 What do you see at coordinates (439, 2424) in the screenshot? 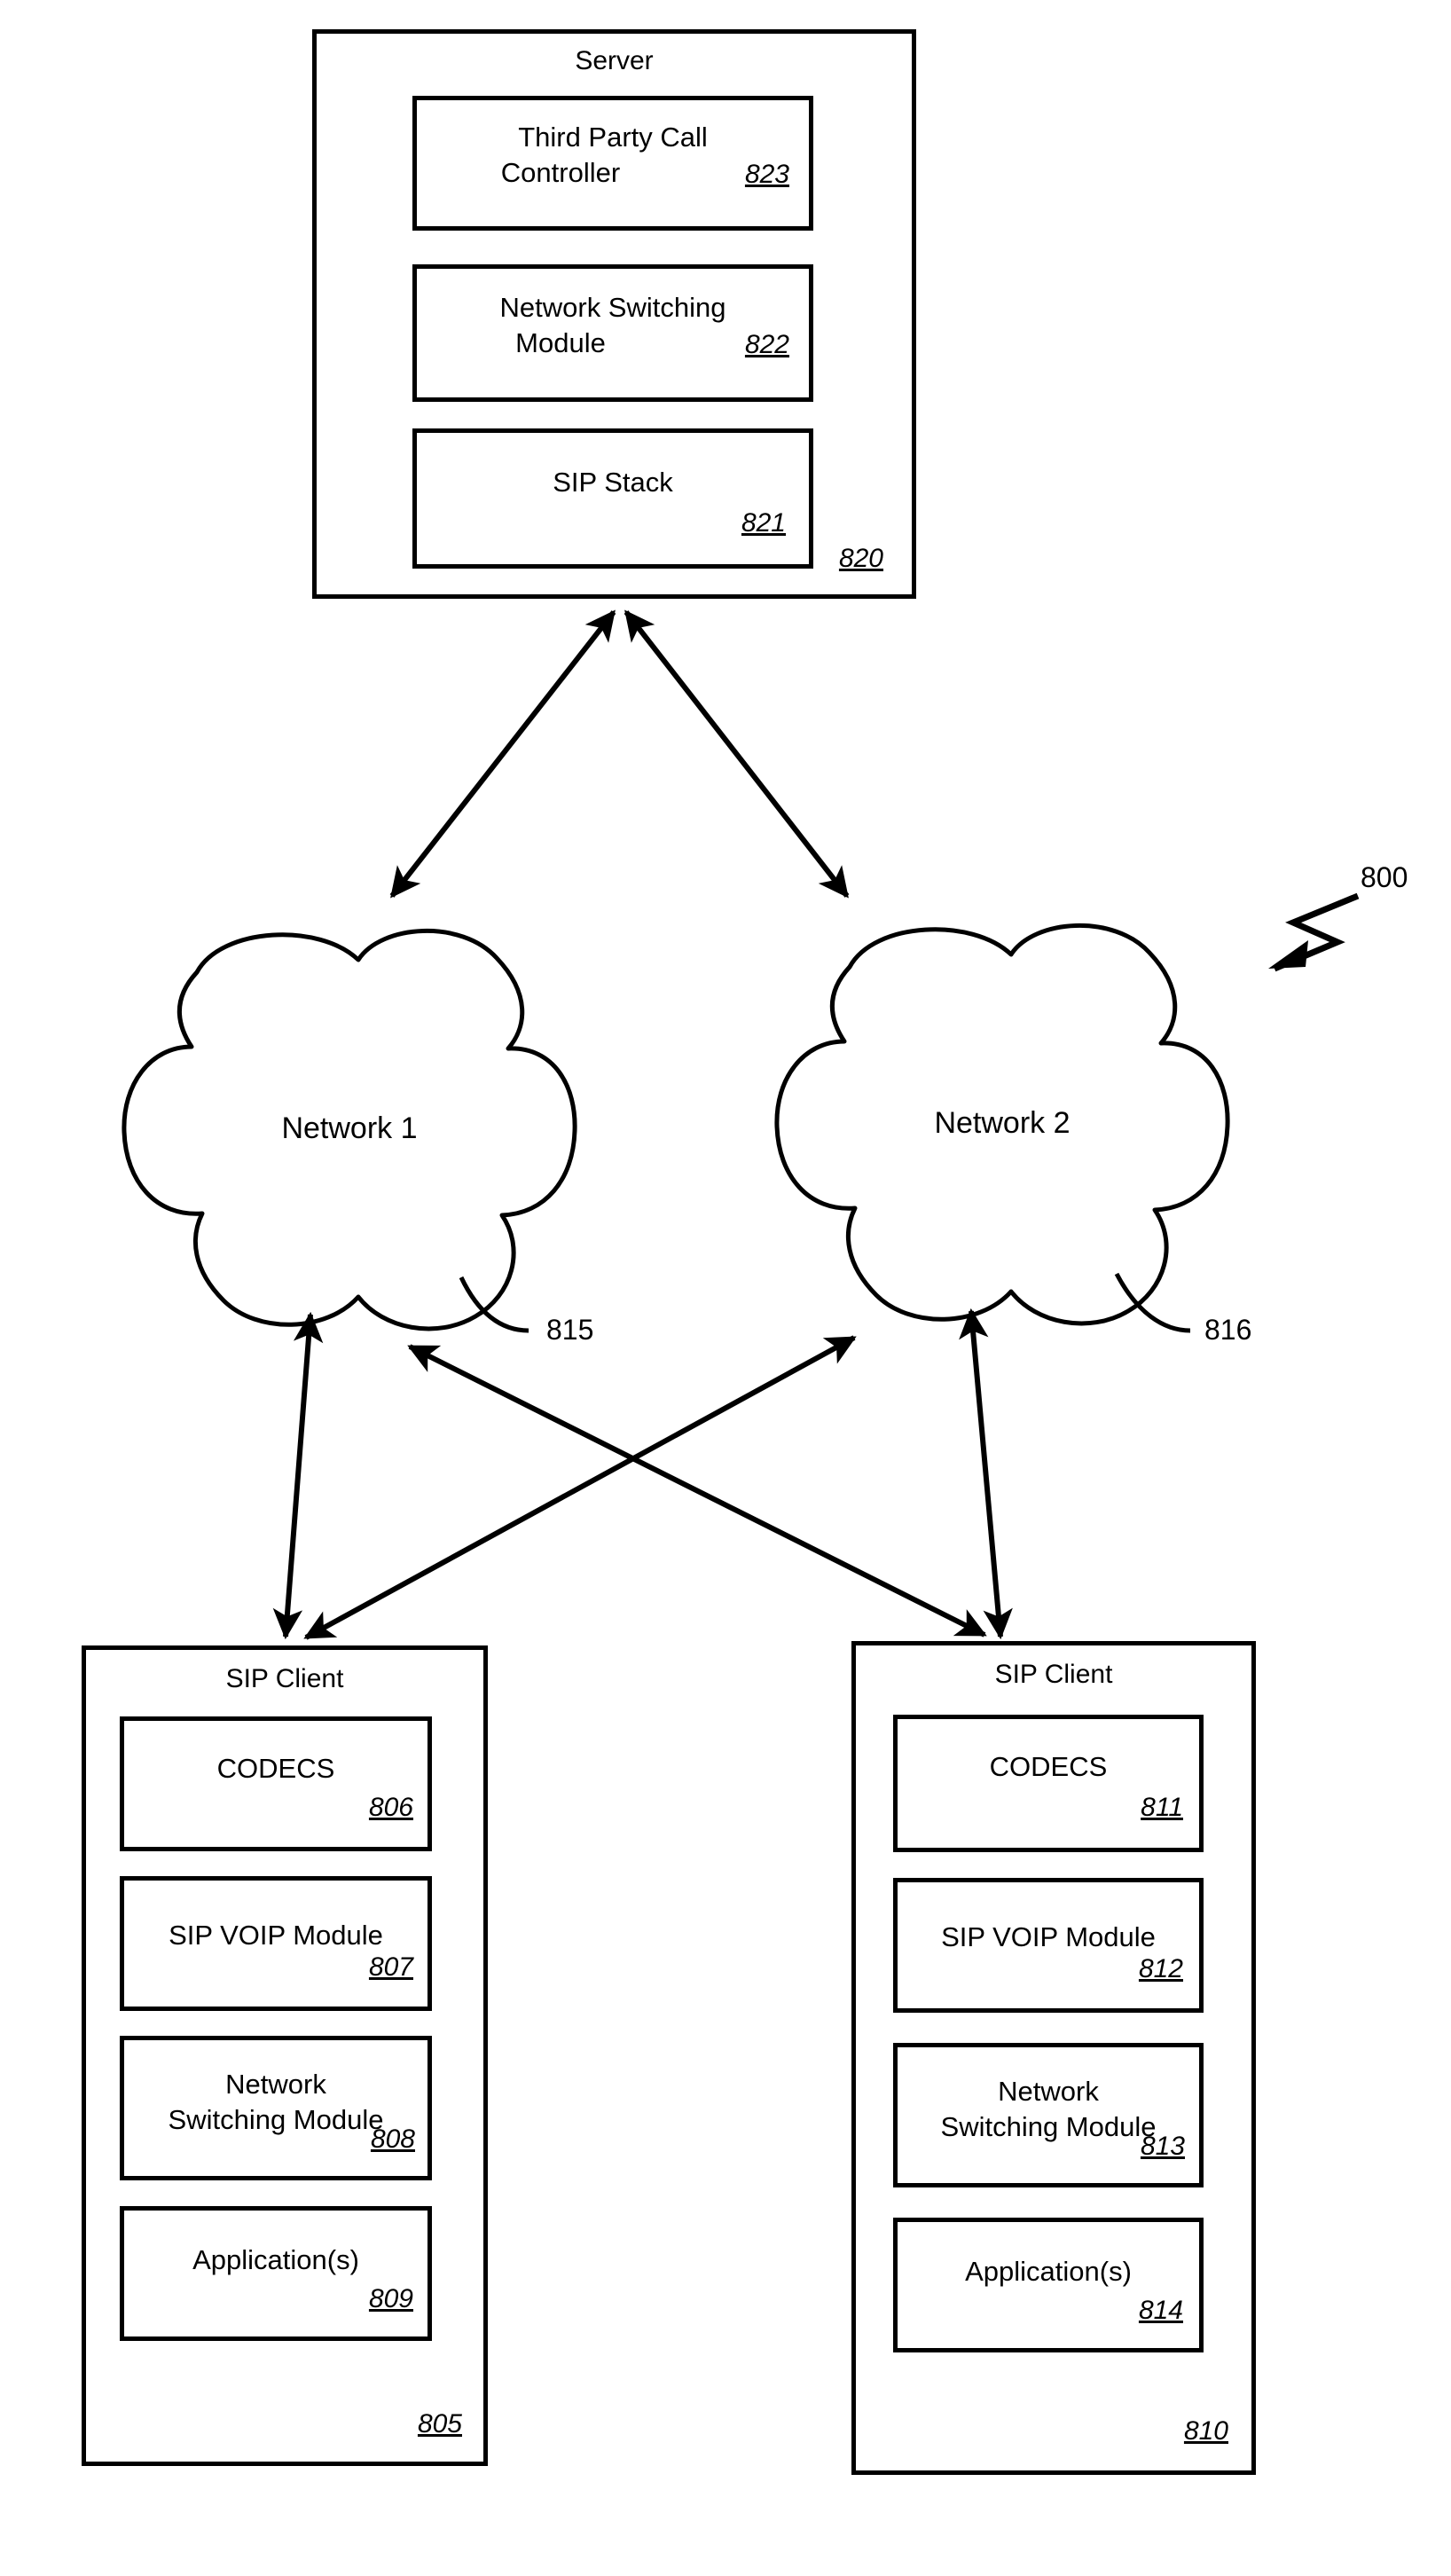
I see `sip-client-left-ref-805: 805` at bounding box center [439, 2424].